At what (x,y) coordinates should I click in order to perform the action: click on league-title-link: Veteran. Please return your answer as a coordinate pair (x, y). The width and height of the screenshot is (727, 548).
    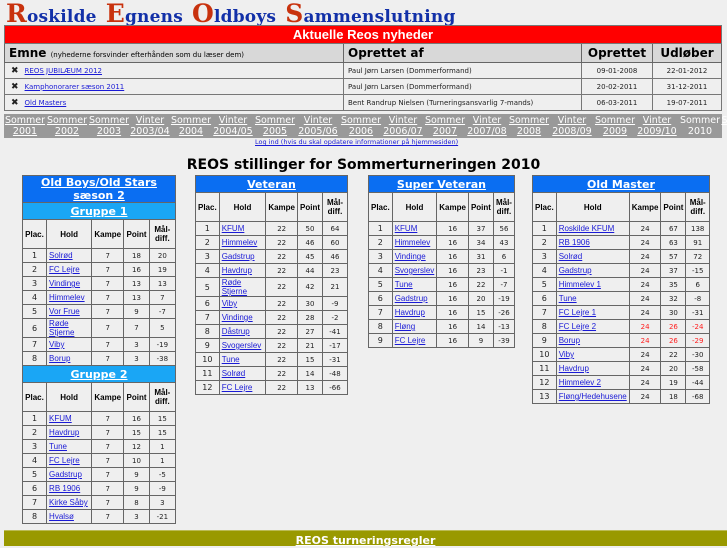
    Looking at the image, I should click on (271, 184).